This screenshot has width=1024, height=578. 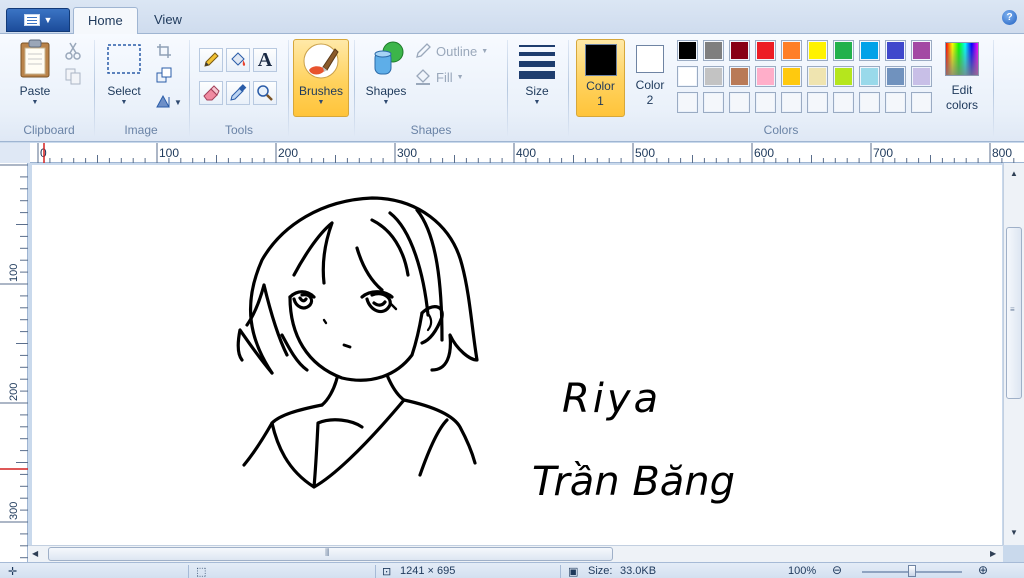 What do you see at coordinates (164, 51) in the screenshot?
I see `crop-button` at bounding box center [164, 51].